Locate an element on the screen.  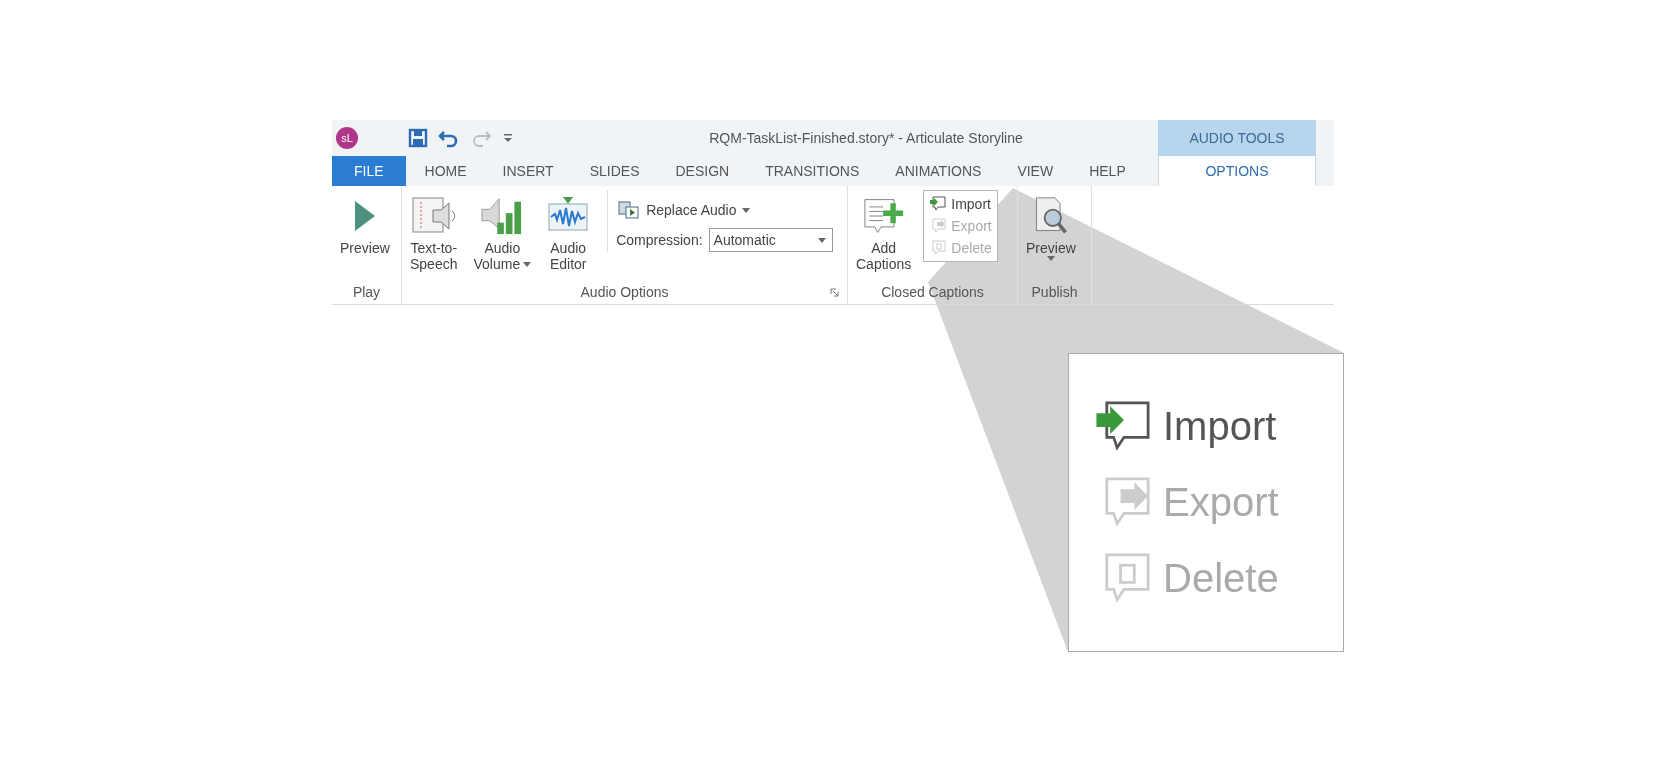
command-label: Export is located at coordinates (1221, 502).